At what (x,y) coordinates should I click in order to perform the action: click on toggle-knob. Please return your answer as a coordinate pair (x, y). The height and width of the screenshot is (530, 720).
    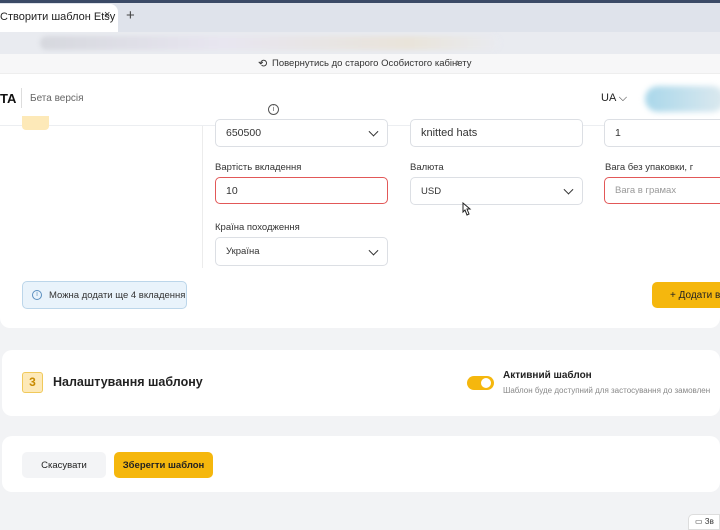
    Looking at the image, I should click on (486, 383).